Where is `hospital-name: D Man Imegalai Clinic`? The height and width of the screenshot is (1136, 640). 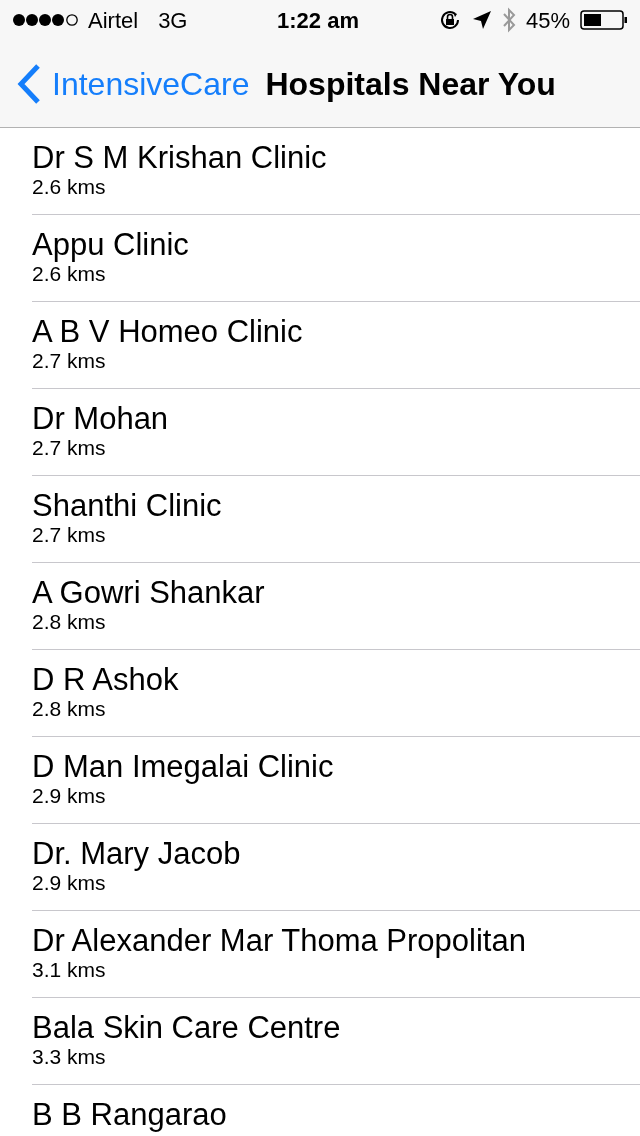
hospital-name: D Man Imegalai Clinic is located at coordinates (183, 767).